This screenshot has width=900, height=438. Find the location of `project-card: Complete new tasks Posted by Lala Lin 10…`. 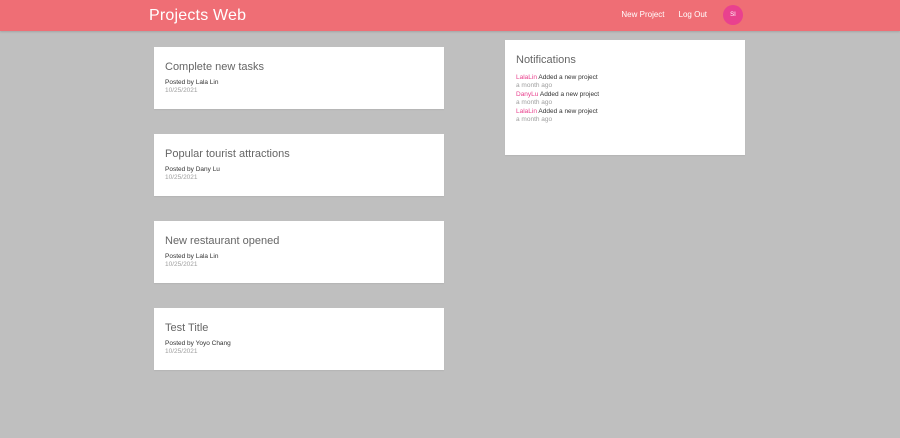

project-card: Complete new tasks Posted by Lala Lin 10… is located at coordinates (299, 78).